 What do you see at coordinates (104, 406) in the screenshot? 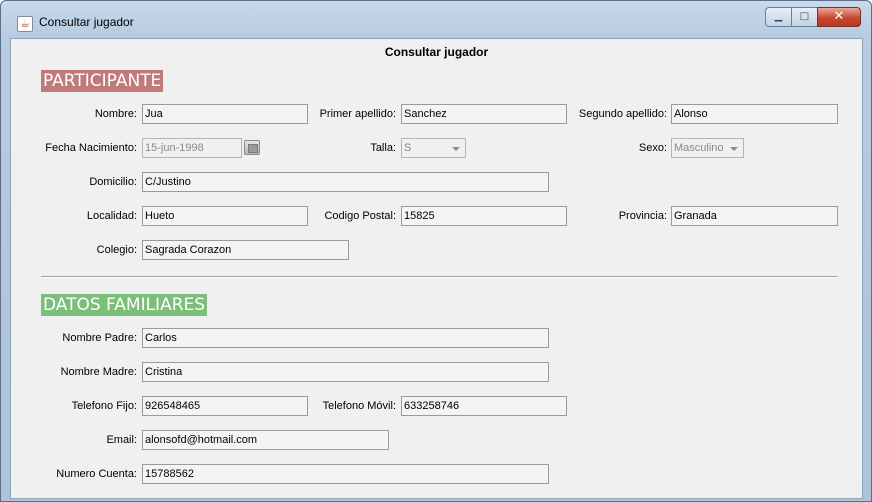
I see `telefono-fijo-label: Telefono Fijo:` at bounding box center [104, 406].